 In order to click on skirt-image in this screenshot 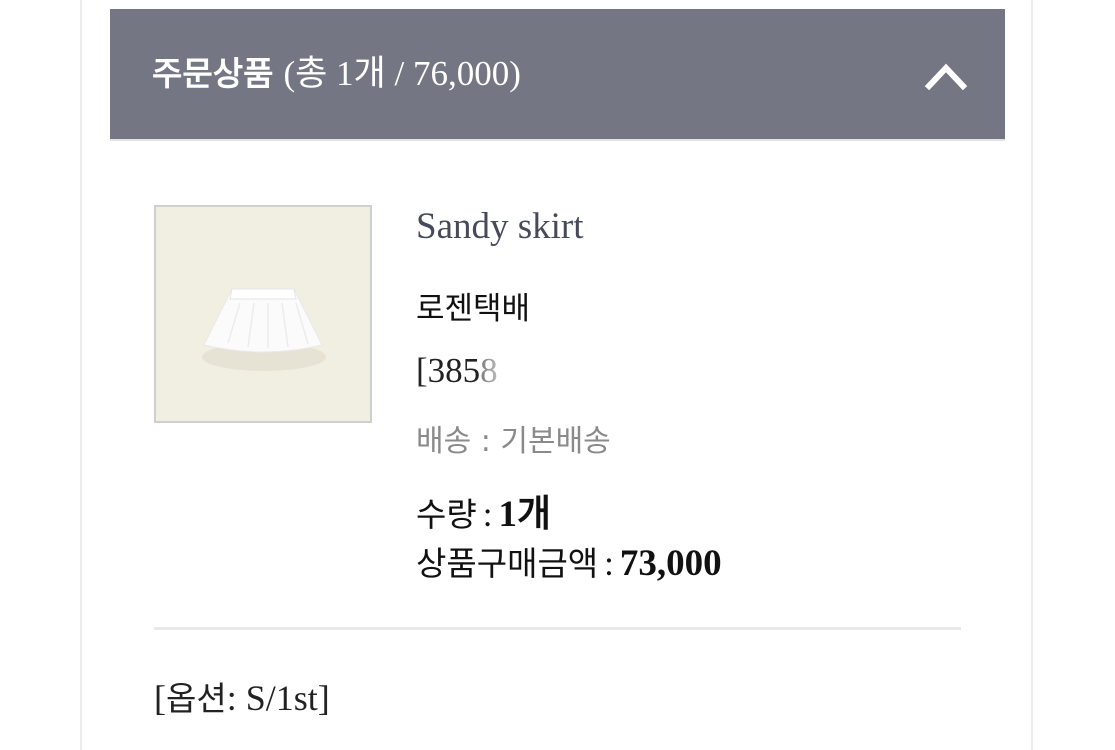, I will do `click(263, 314)`.